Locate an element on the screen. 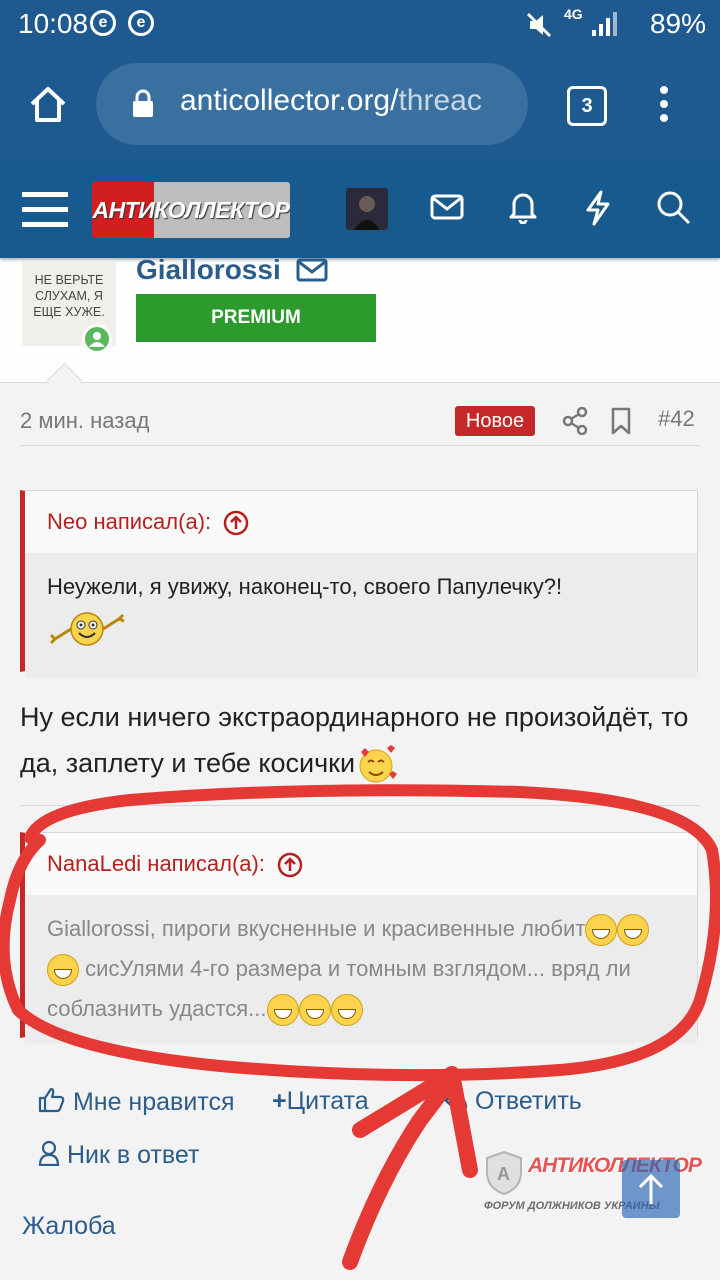  shield-logo-icon: A is located at coordinates (504, 1173).